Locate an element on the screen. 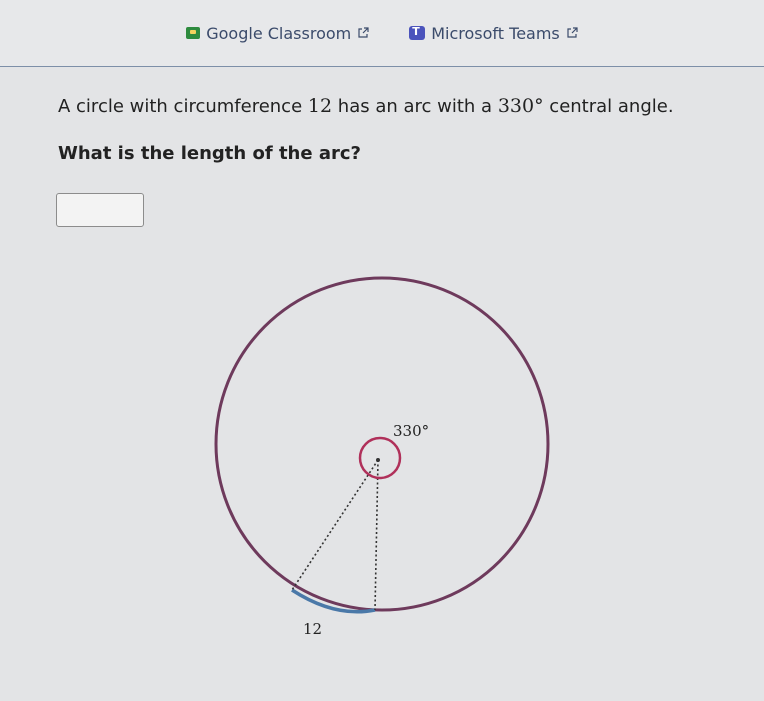  google-classroom-link: Google Classroom is located at coordinates (277, 33).